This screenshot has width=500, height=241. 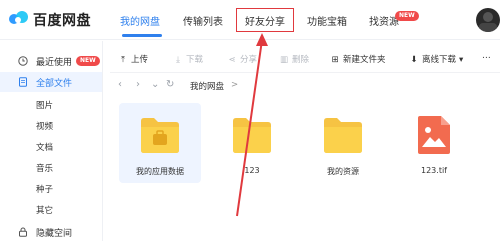 I want to click on file-icon, so click(x=23, y=82).